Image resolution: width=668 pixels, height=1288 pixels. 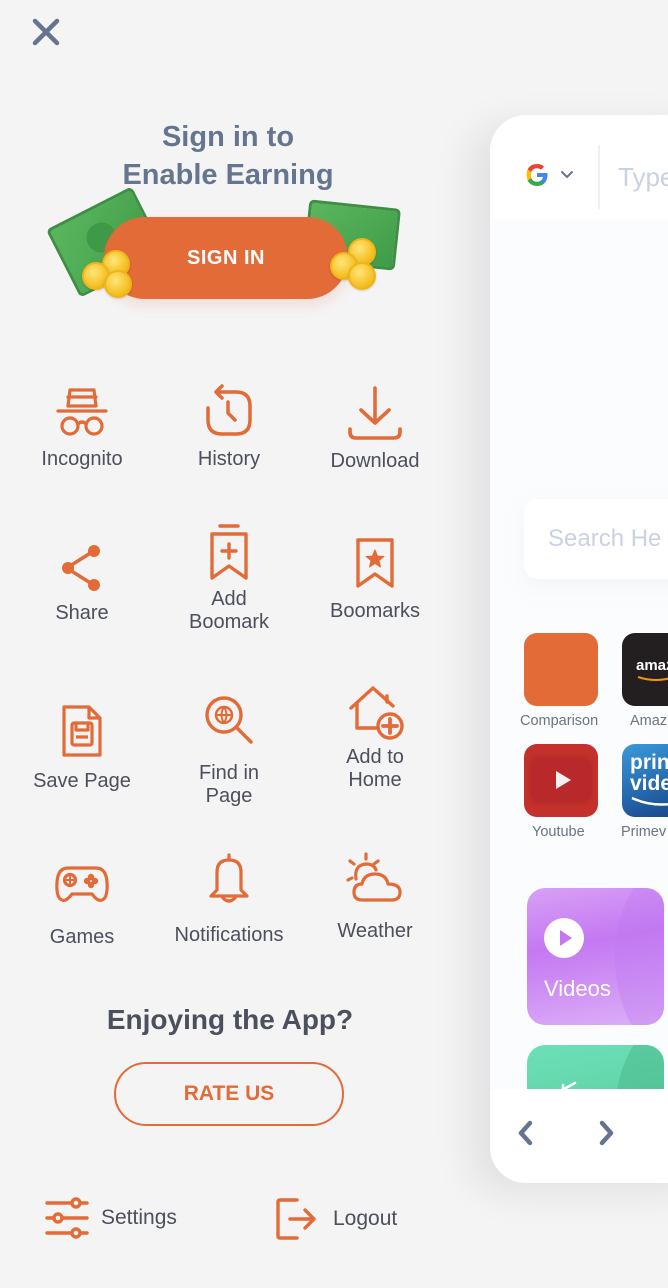 I want to click on menu-item-notifications: Notifications, so click(x=229, y=899).